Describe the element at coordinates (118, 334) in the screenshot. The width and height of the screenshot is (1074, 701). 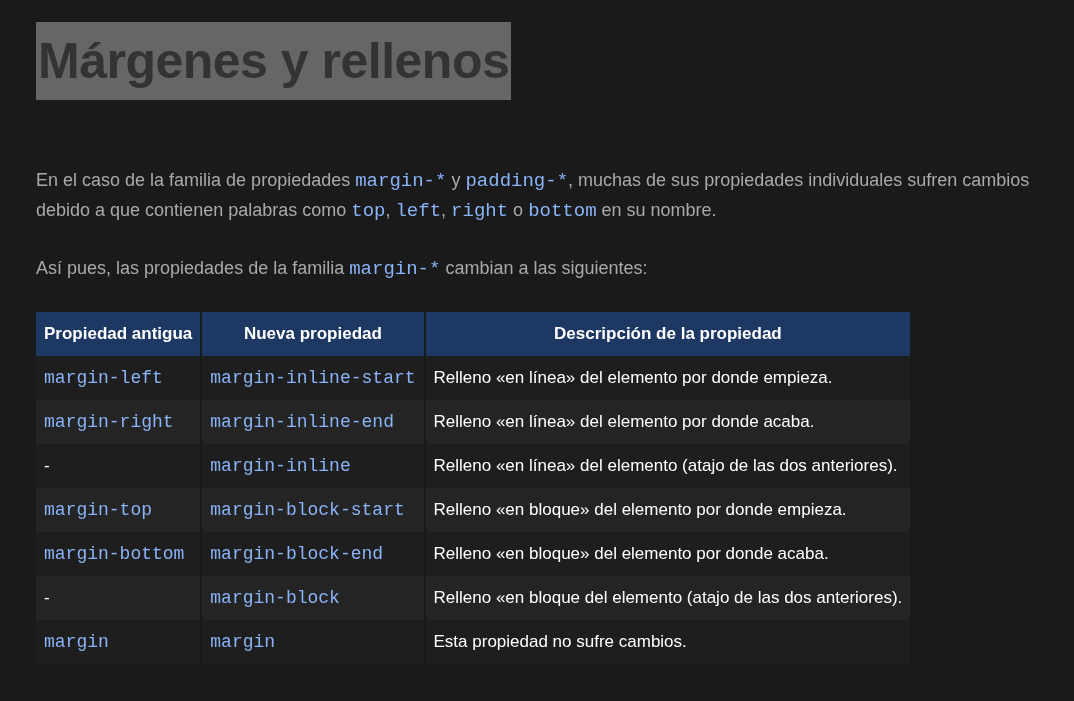
I see `column-header: Propiedad antigua` at that location.